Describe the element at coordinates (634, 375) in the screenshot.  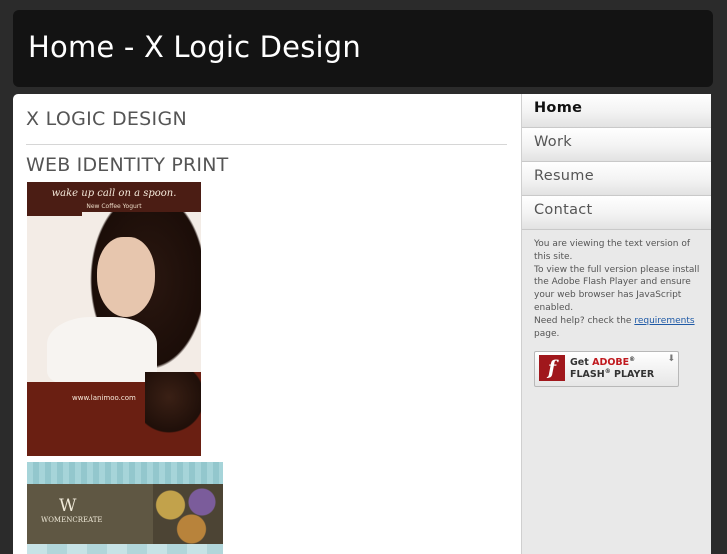
I see `flash-player-label: PLAYER` at that location.